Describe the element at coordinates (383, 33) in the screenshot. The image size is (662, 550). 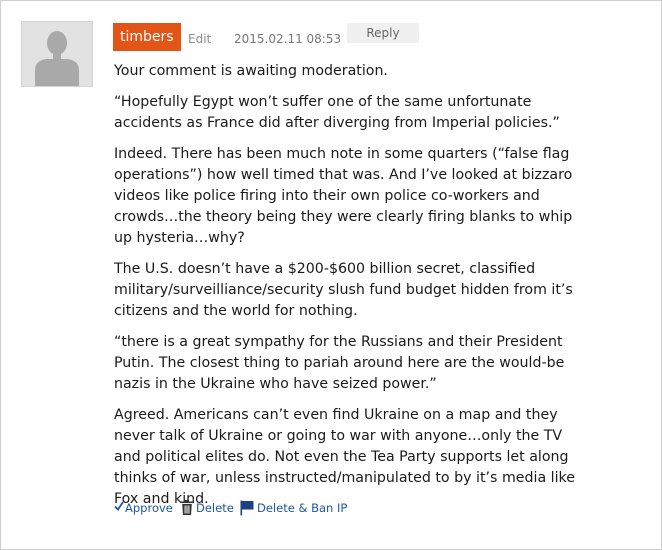
I see `reply-button: Reply` at that location.